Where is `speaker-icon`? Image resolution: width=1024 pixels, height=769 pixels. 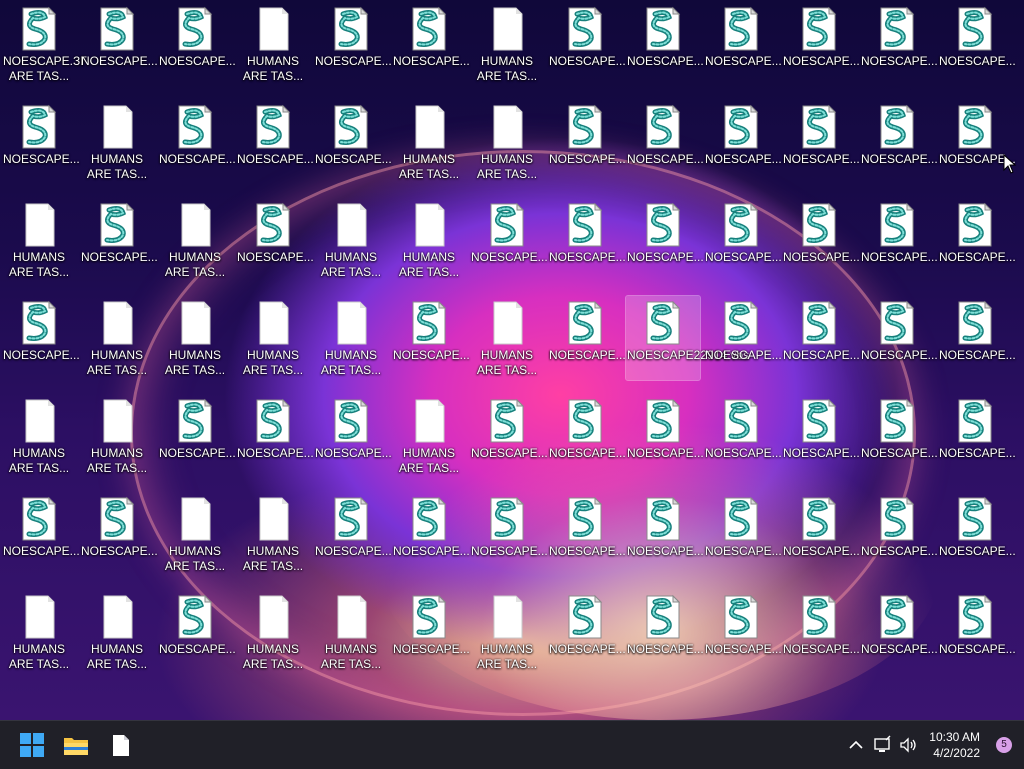
speaker-icon is located at coordinates (908, 745).